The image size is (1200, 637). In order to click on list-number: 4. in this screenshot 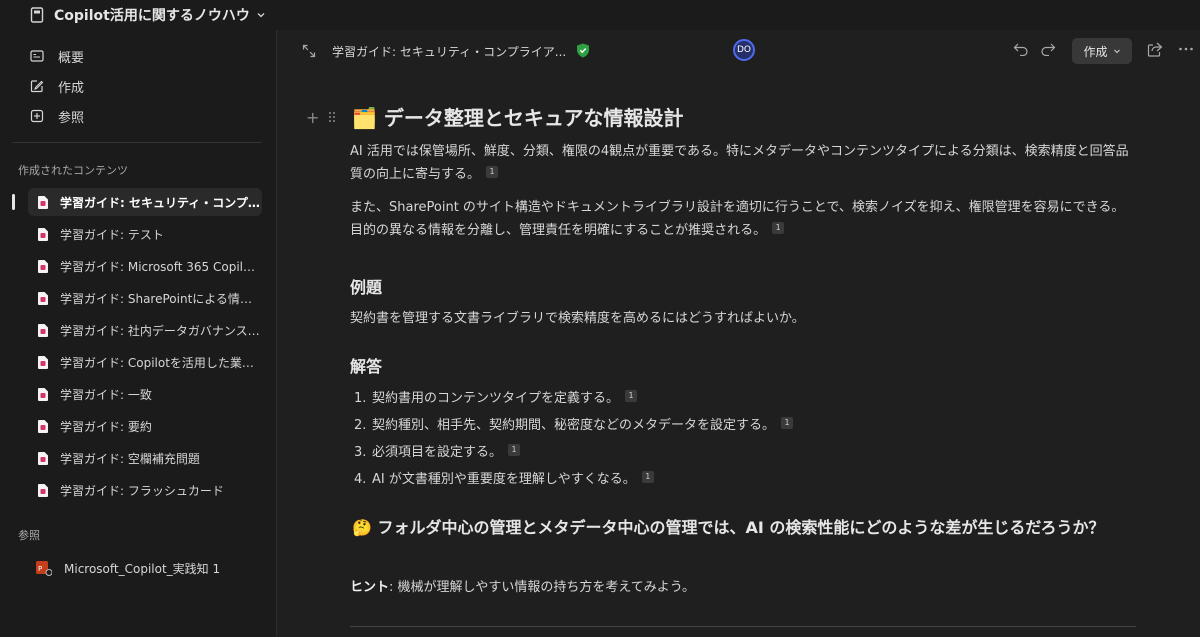, I will do `click(360, 479)`.